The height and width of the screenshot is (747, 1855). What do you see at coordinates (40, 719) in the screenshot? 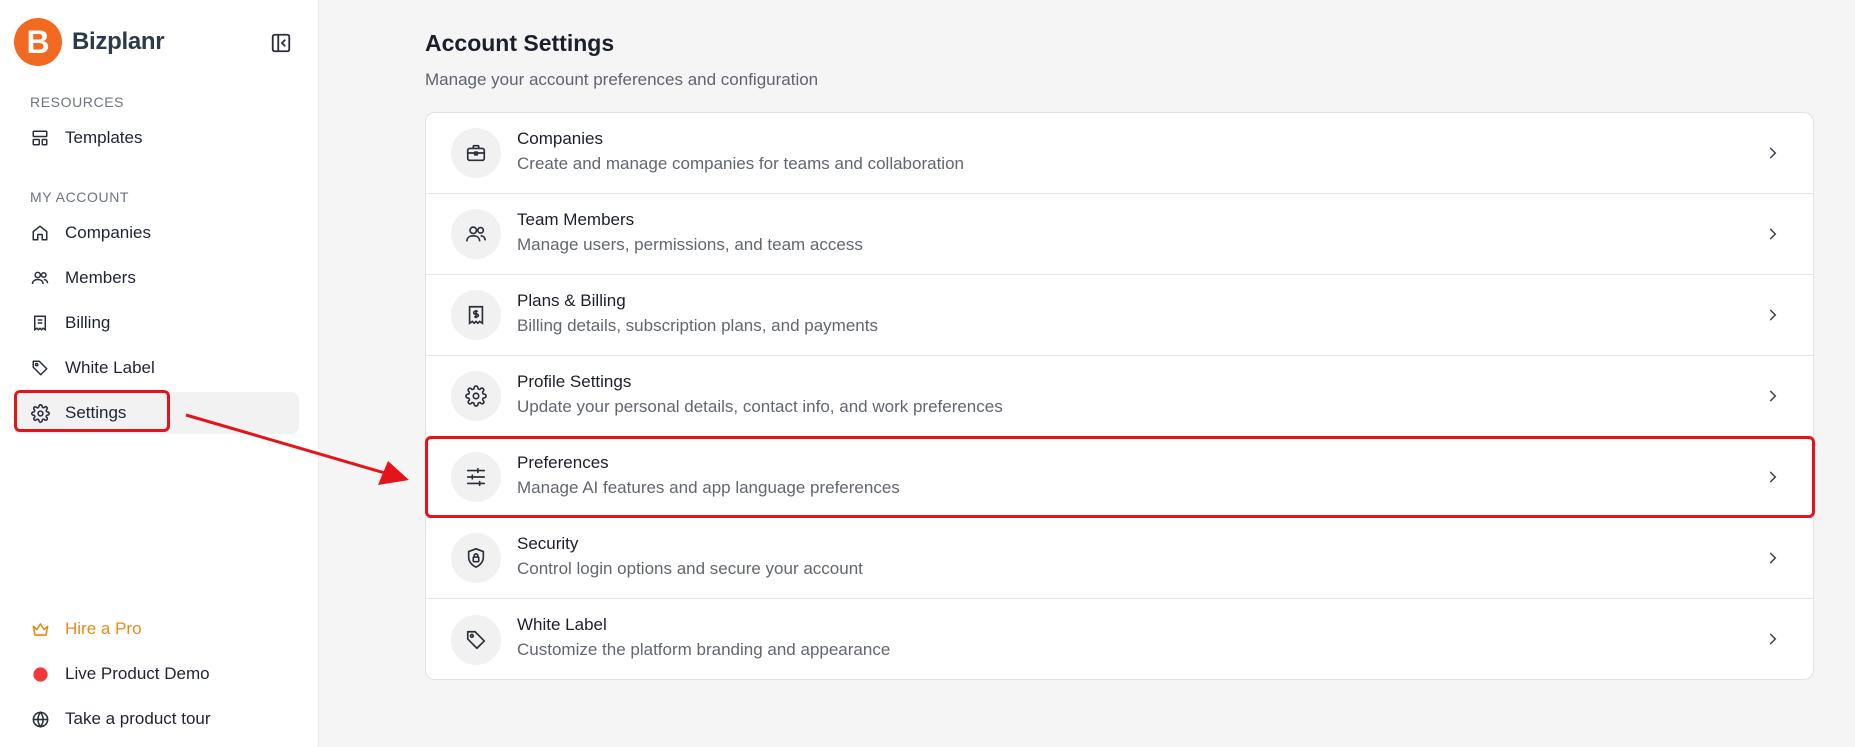
I see `globe-icon` at bounding box center [40, 719].